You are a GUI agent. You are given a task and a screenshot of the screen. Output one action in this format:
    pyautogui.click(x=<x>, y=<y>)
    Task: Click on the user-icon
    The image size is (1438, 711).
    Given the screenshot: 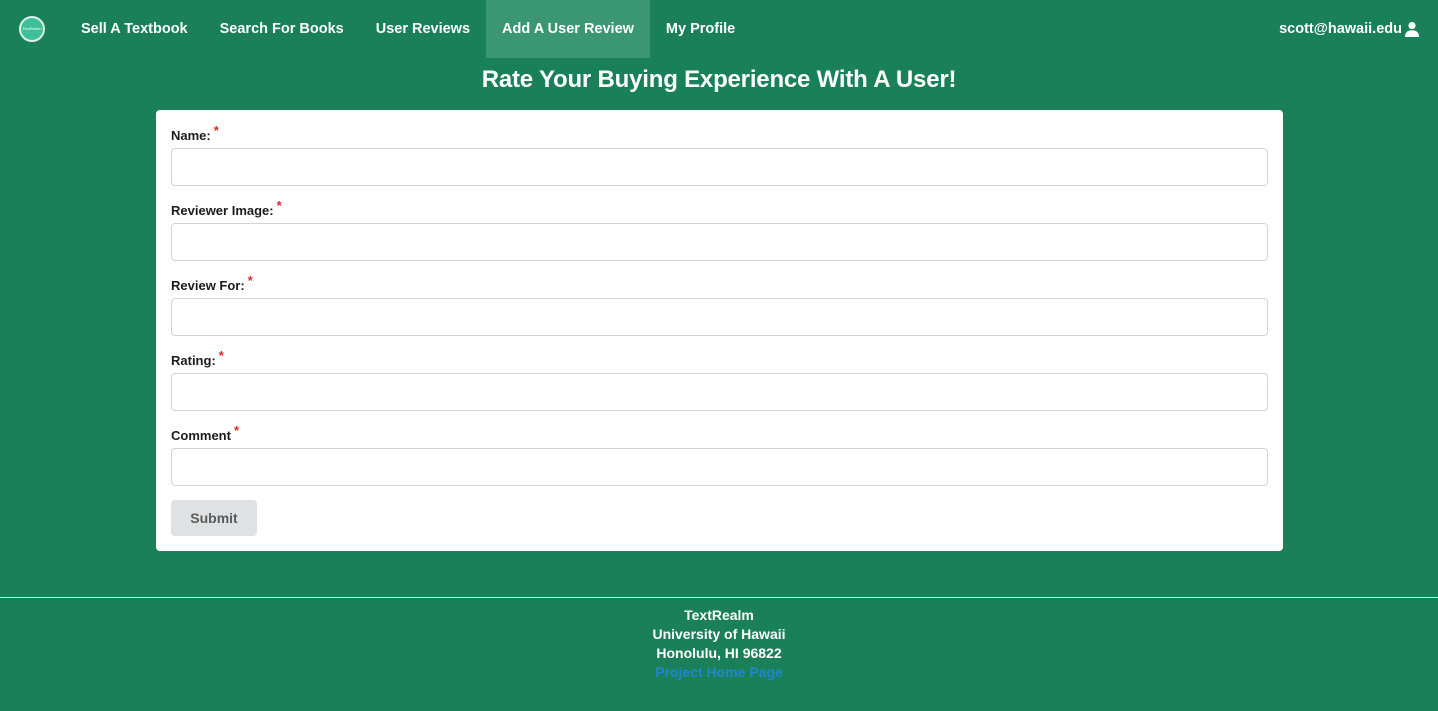 What is the action you would take?
    pyautogui.click(x=1412, y=29)
    